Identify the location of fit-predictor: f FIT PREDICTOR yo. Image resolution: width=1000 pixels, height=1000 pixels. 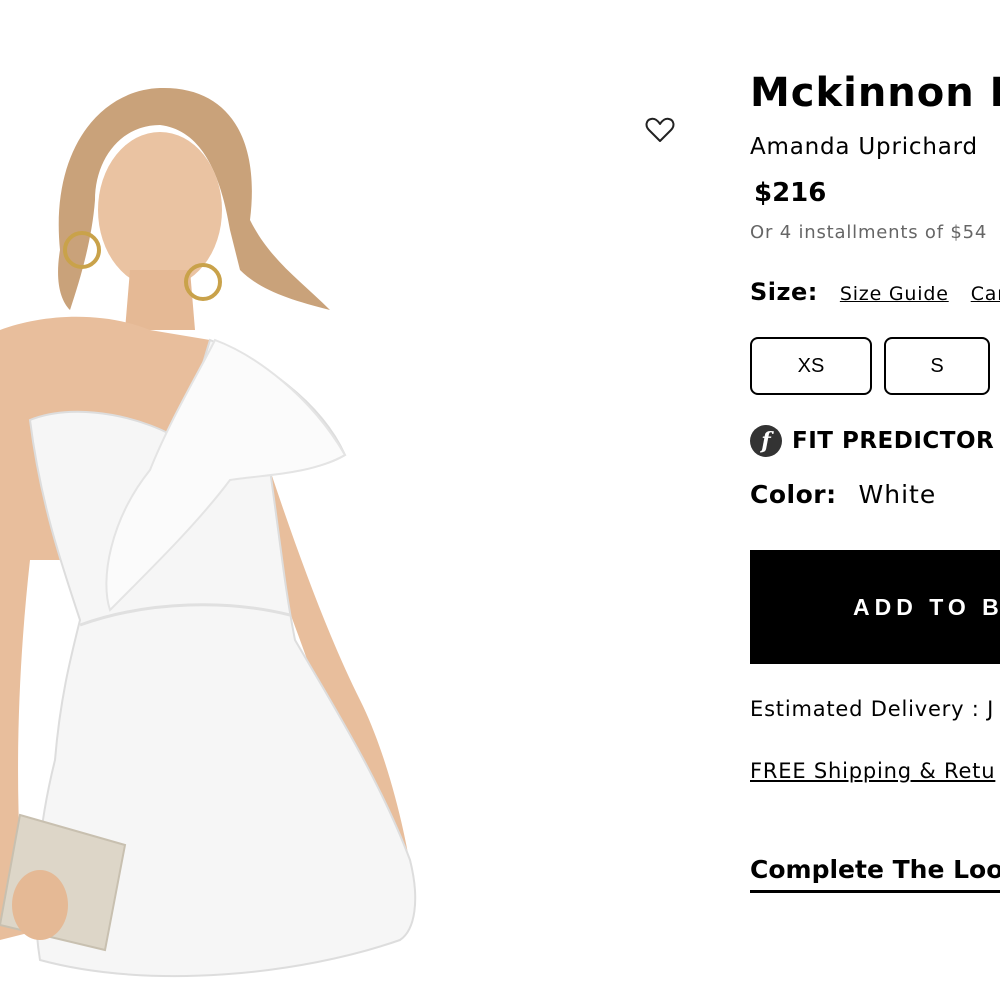
(875, 441).